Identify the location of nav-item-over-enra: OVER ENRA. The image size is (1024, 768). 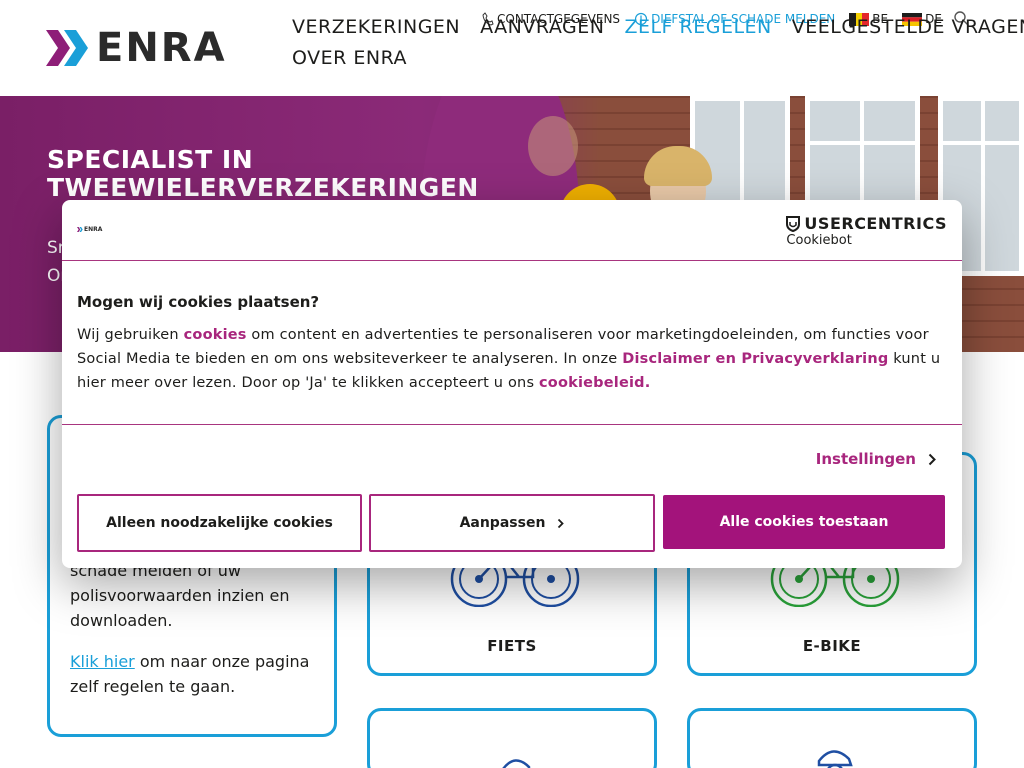
(349, 58).